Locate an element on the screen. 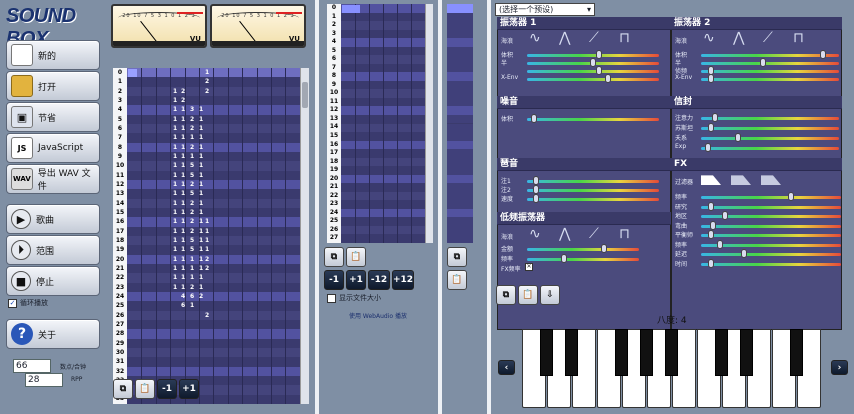  octave-up-button: › is located at coordinates (839, 367).